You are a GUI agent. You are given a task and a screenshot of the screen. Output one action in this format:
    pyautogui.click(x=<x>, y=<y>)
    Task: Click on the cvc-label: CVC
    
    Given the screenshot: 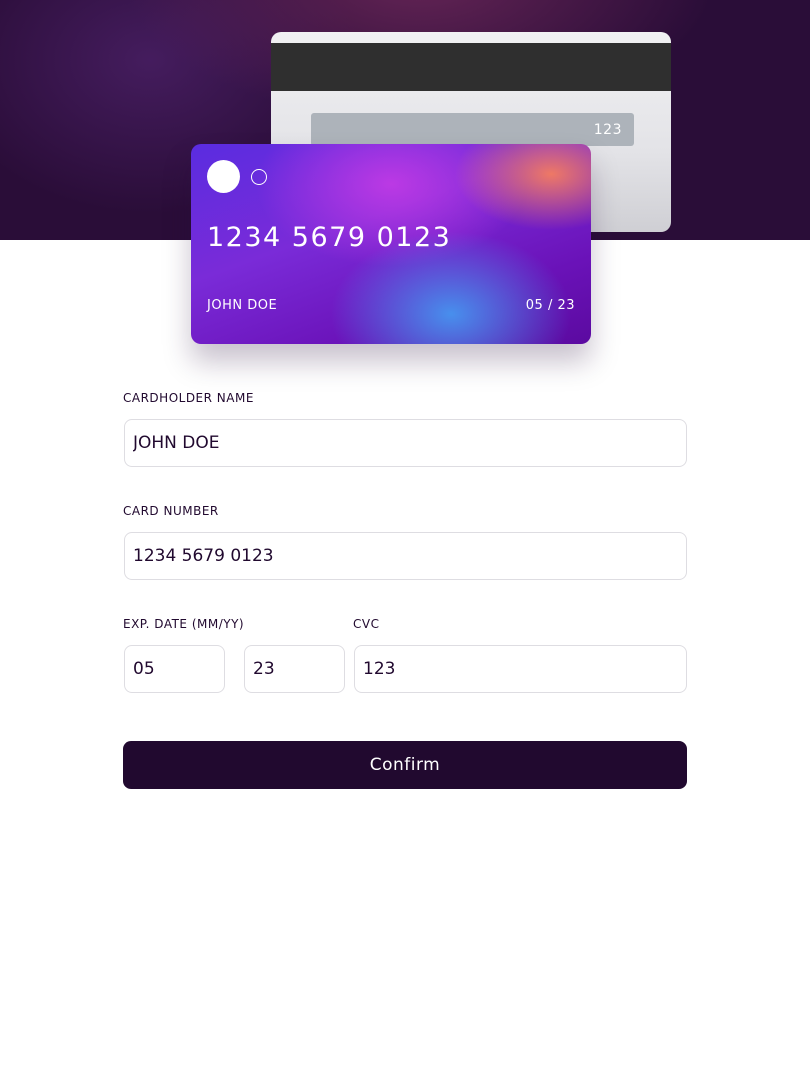 What is the action you would take?
    pyautogui.click(x=366, y=624)
    